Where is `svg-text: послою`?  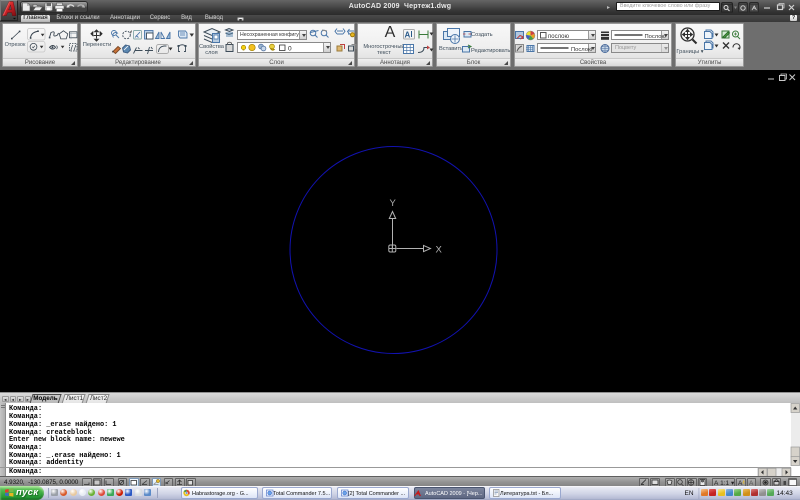 svg-text: послою is located at coordinates (558, 37).